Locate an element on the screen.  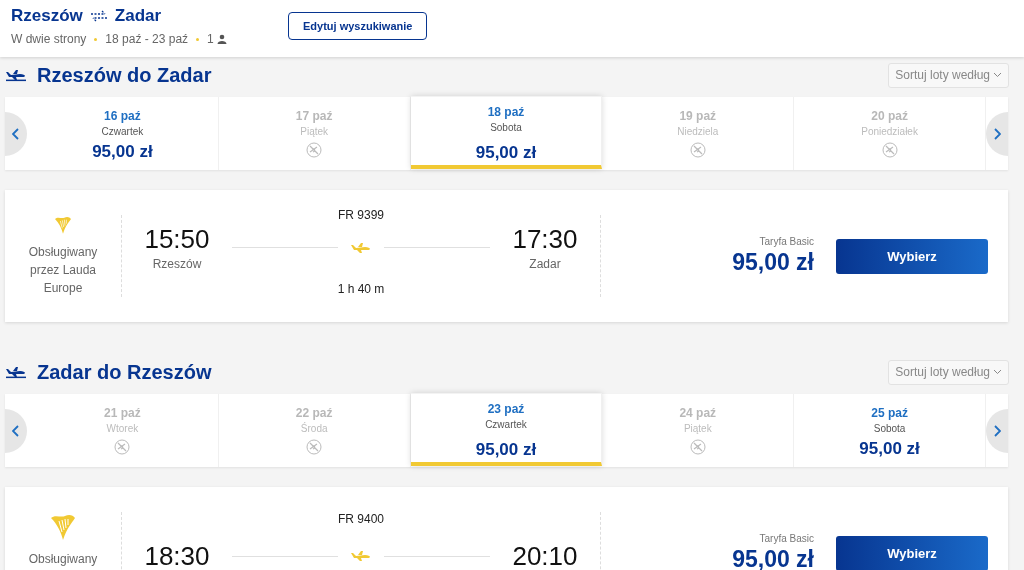
date-label: 25 paź is located at coordinates (889, 413).